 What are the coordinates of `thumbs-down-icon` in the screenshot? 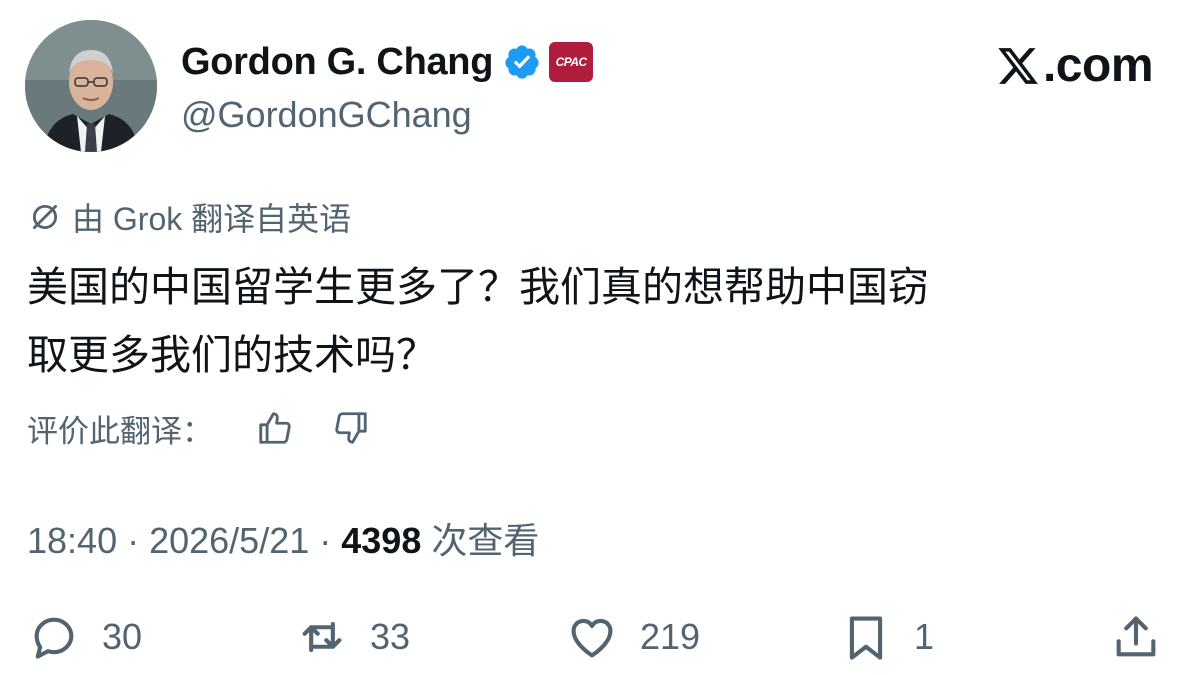 It's located at (351, 428).